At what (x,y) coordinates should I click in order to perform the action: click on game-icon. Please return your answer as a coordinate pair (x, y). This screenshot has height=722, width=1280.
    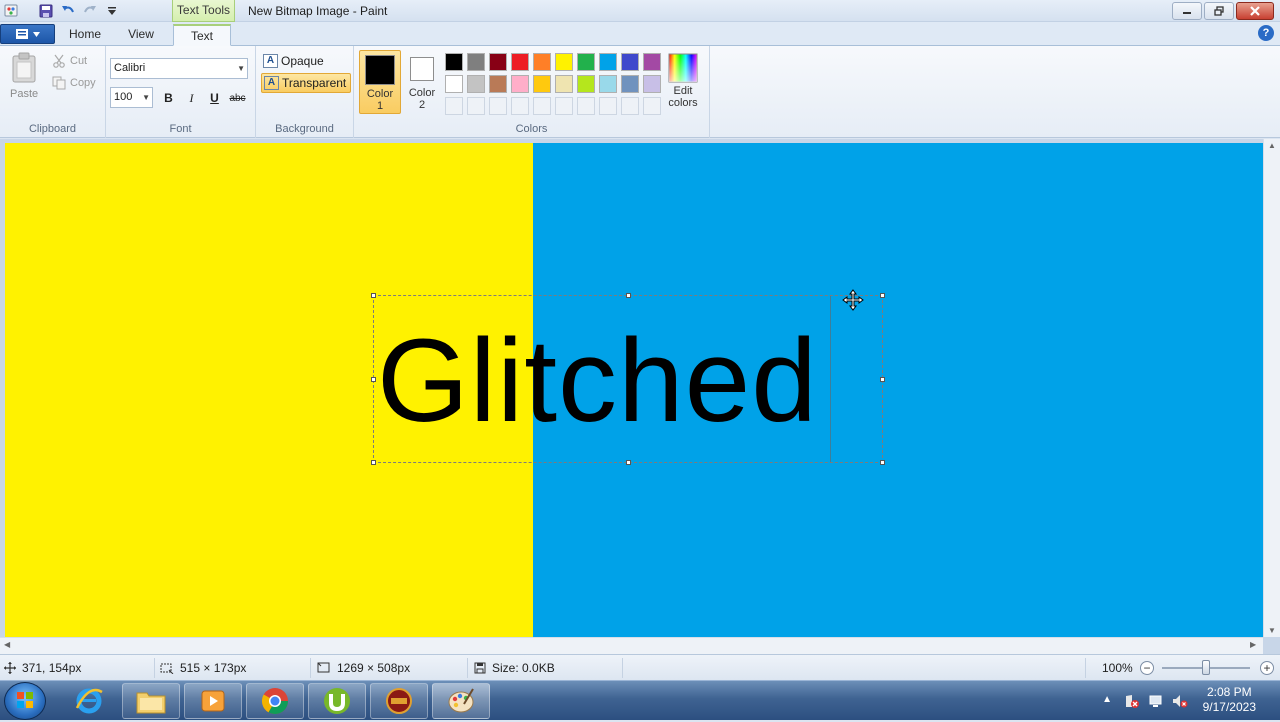
    Looking at the image, I should click on (399, 701).